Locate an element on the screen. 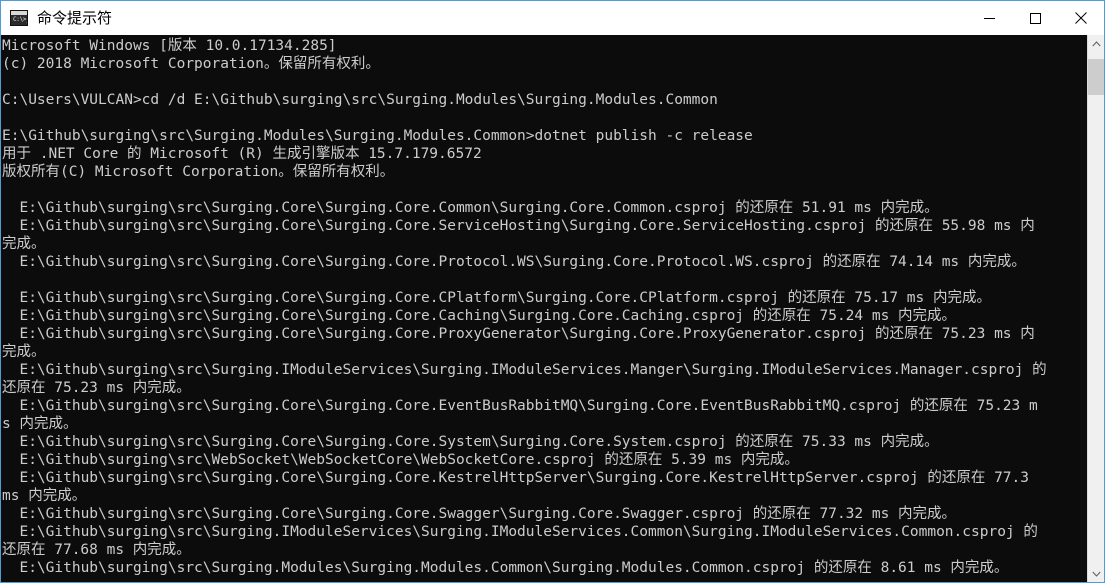 This screenshot has height=583, width=1105. console-line: Microsoft Windows [版本 10.0.17134.285] is located at coordinates (169, 46).